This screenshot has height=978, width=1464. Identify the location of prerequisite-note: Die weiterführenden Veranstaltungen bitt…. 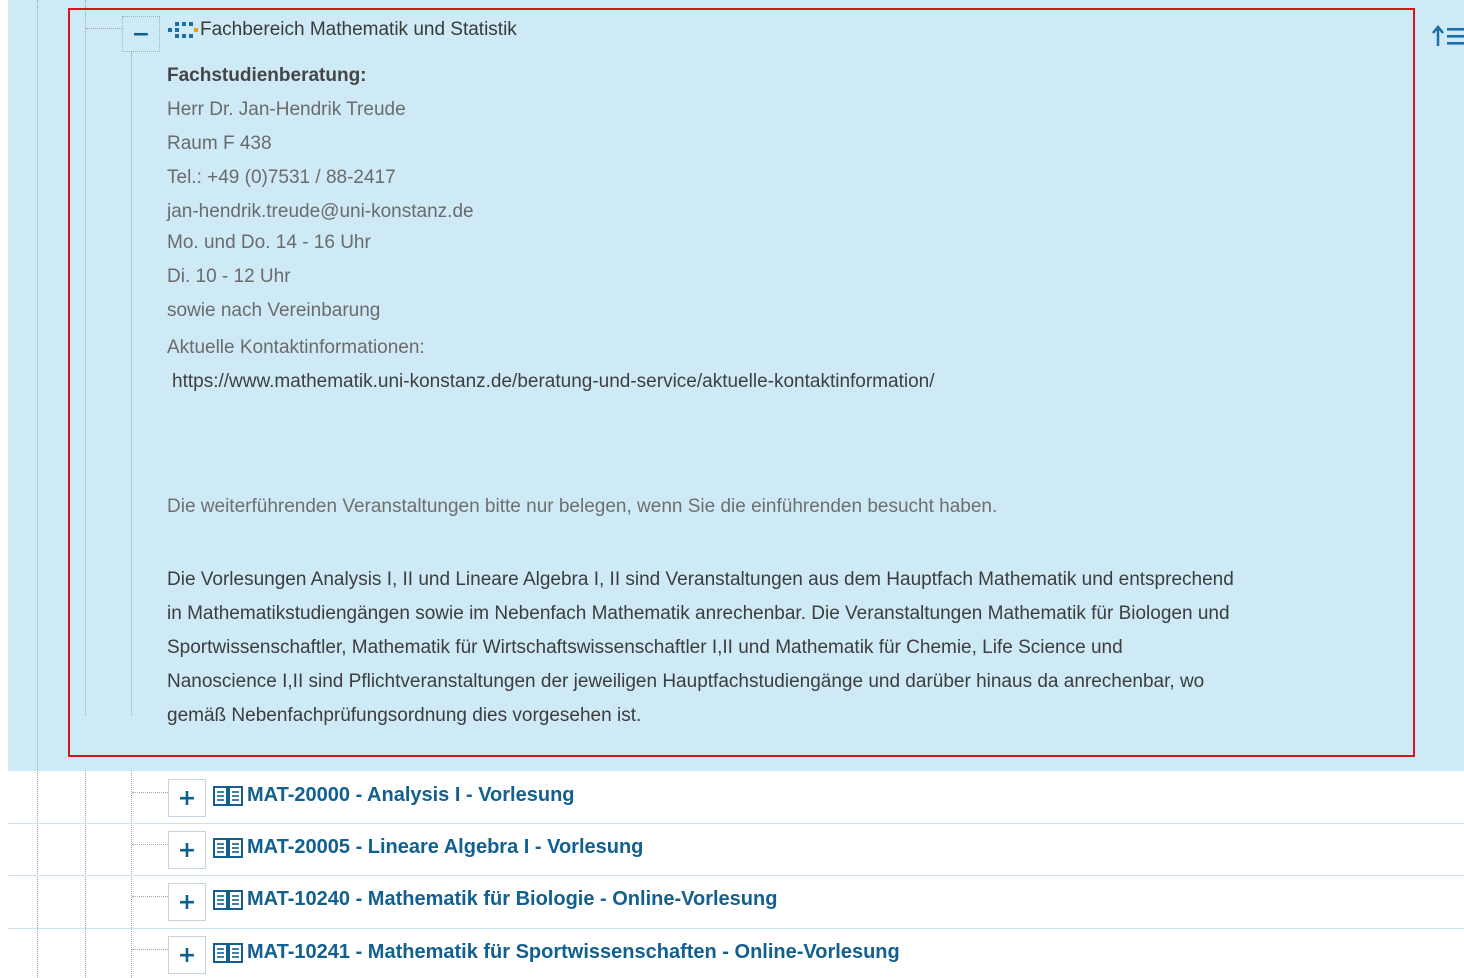
(582, 506).